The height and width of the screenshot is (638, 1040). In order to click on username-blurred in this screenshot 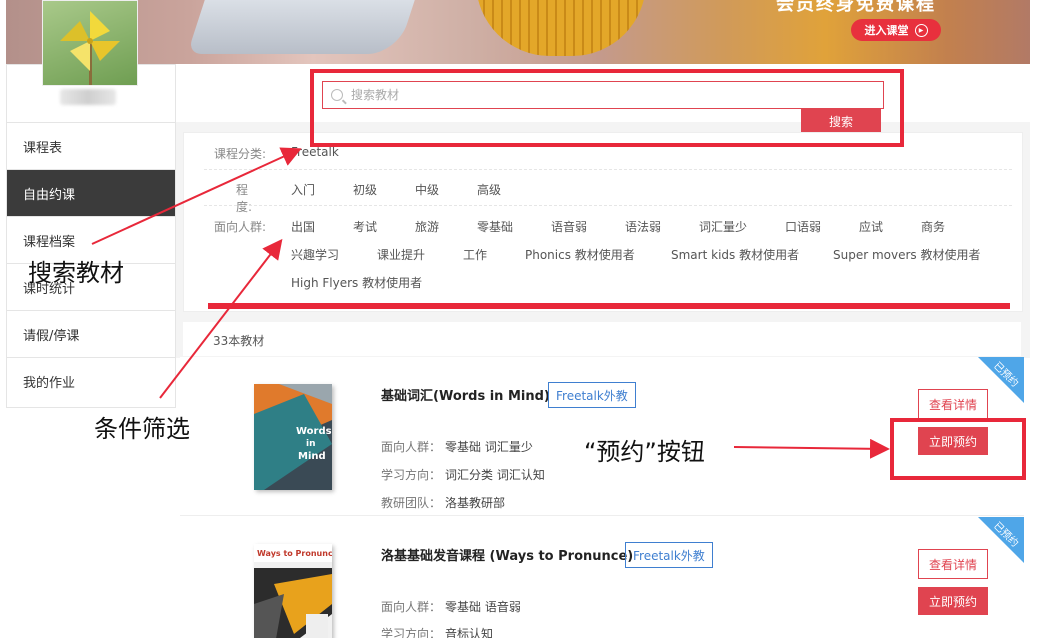, I will do `click(88, 97)`.